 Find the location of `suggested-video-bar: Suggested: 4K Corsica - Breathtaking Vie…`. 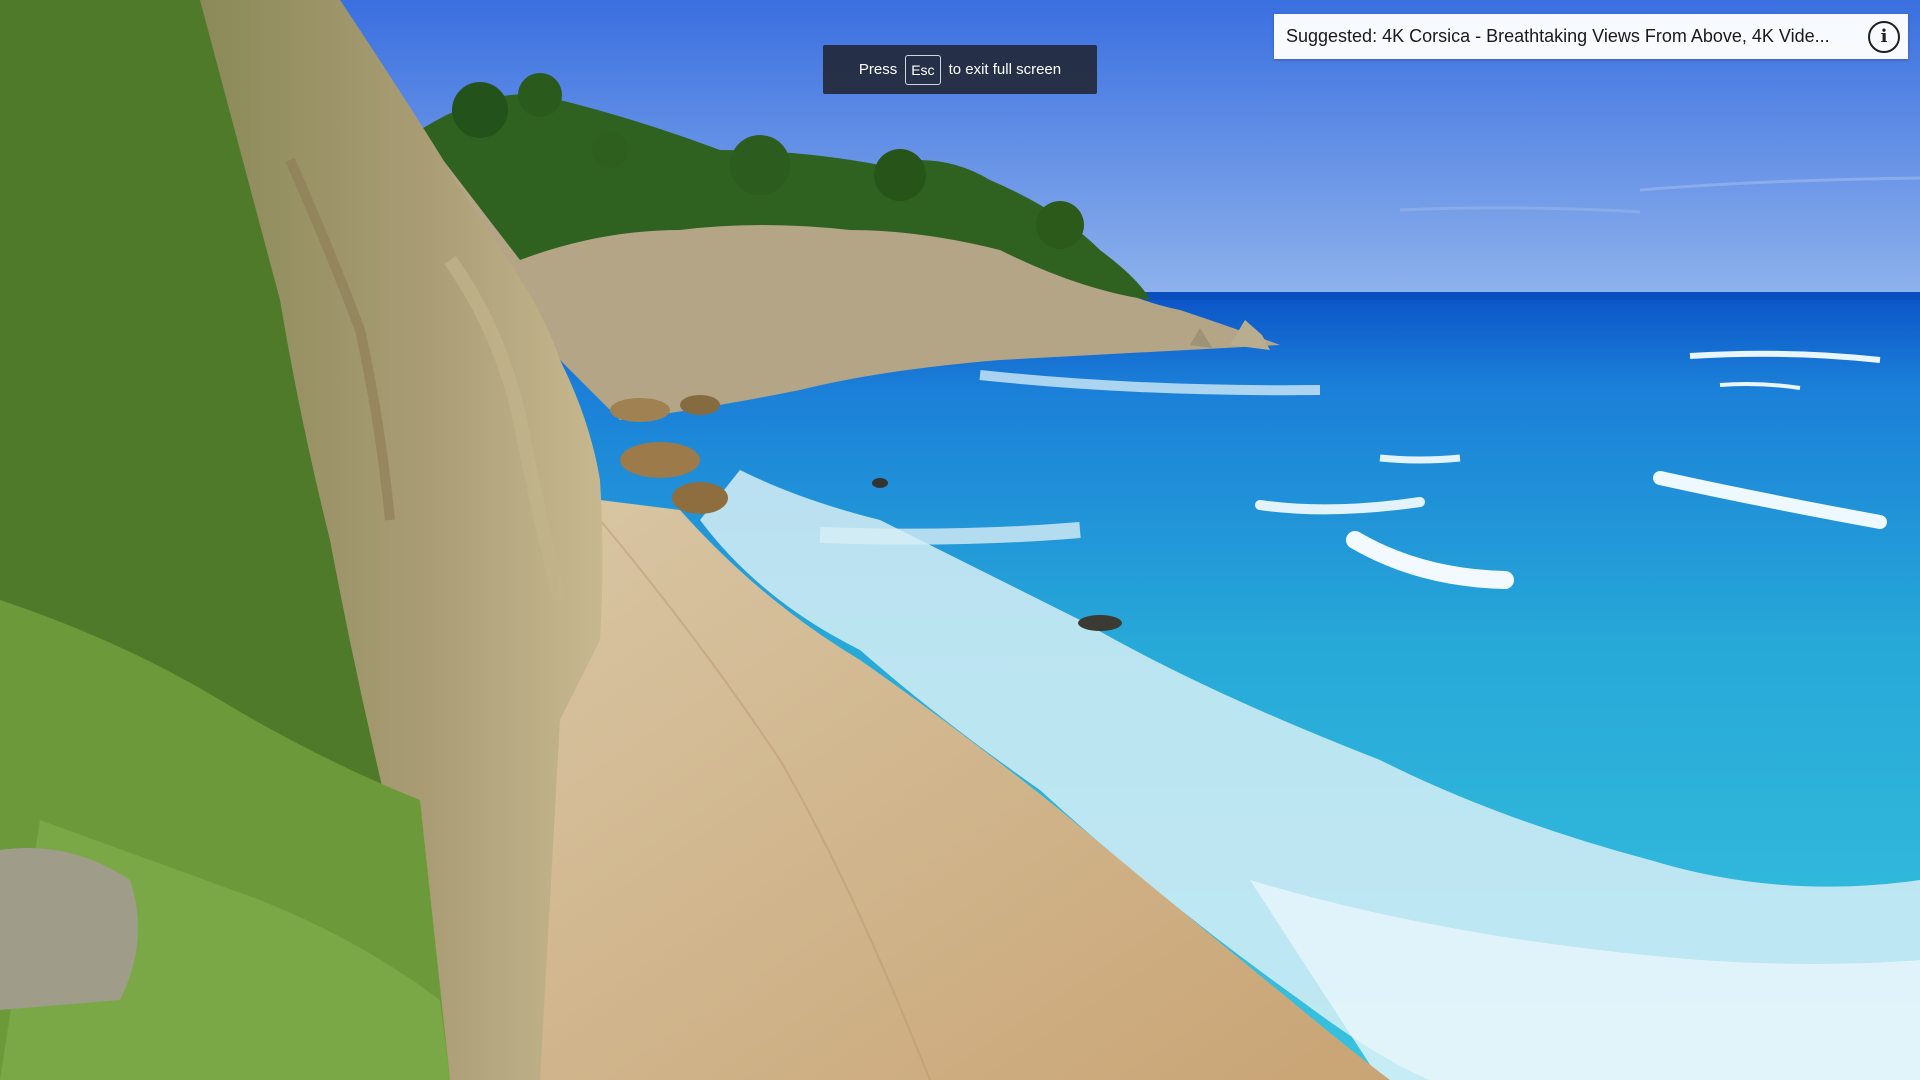

suggested-video-bar: Suggested: 4K Corsica - Breathtaking Vie… is located at coordinates (1591, 36).